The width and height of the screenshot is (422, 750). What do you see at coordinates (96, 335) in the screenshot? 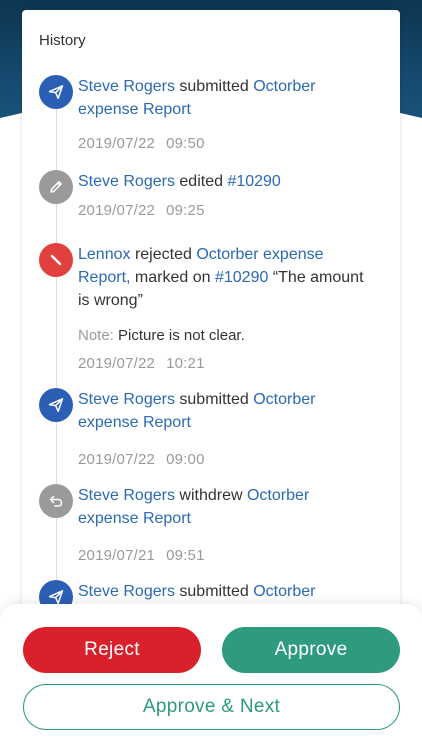
I see `note-label: Note:` at bounding box center [96, 335].